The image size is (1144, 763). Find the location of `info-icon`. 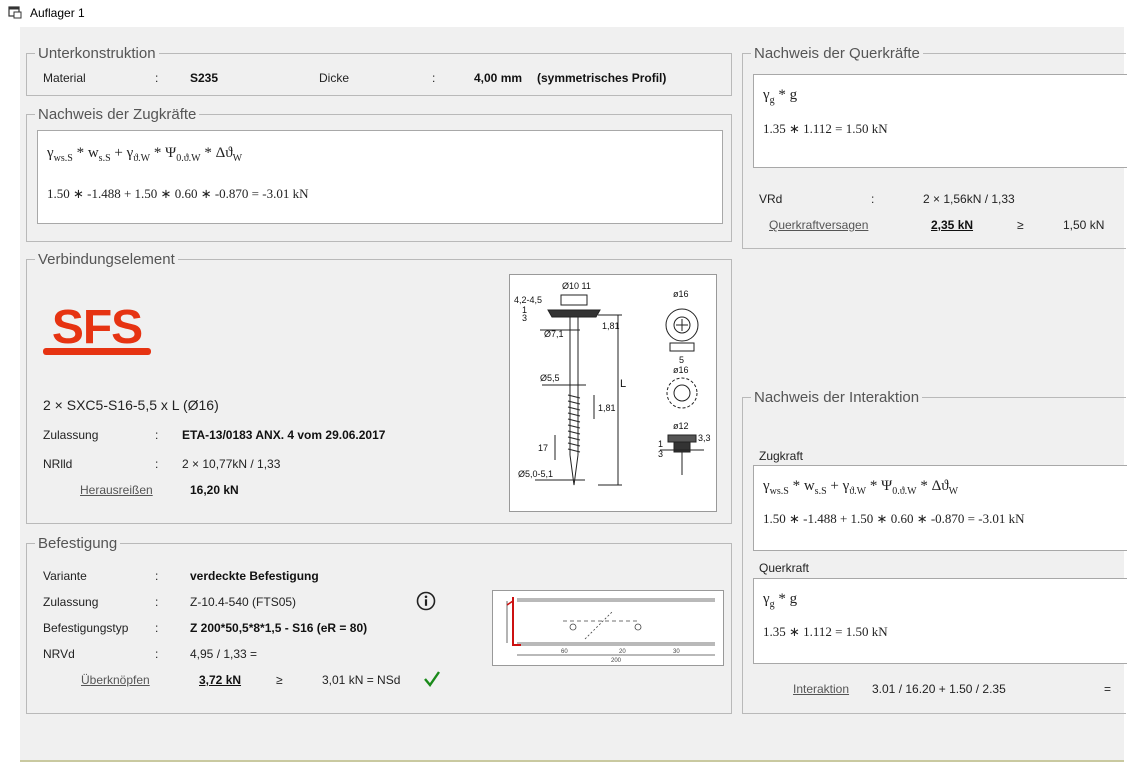

info-icon is located at coordinates (426, 601).